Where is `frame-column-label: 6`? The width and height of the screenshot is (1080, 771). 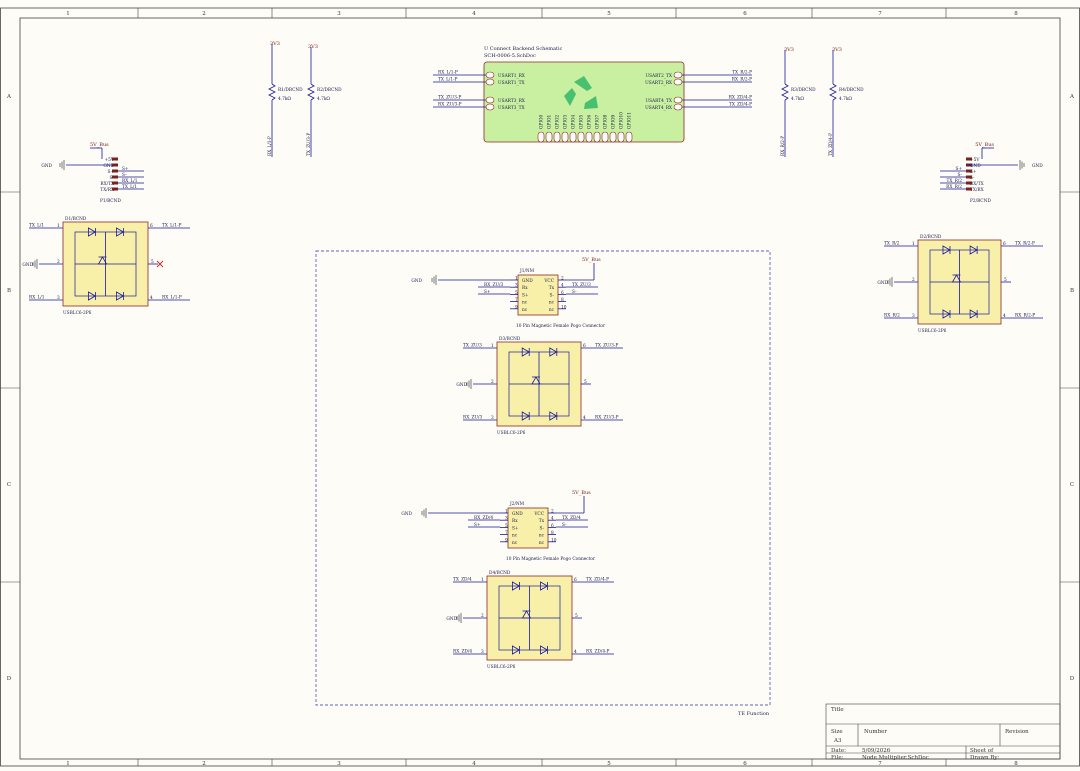 frame-column-label: 6 is located at coordinates (745, 14).